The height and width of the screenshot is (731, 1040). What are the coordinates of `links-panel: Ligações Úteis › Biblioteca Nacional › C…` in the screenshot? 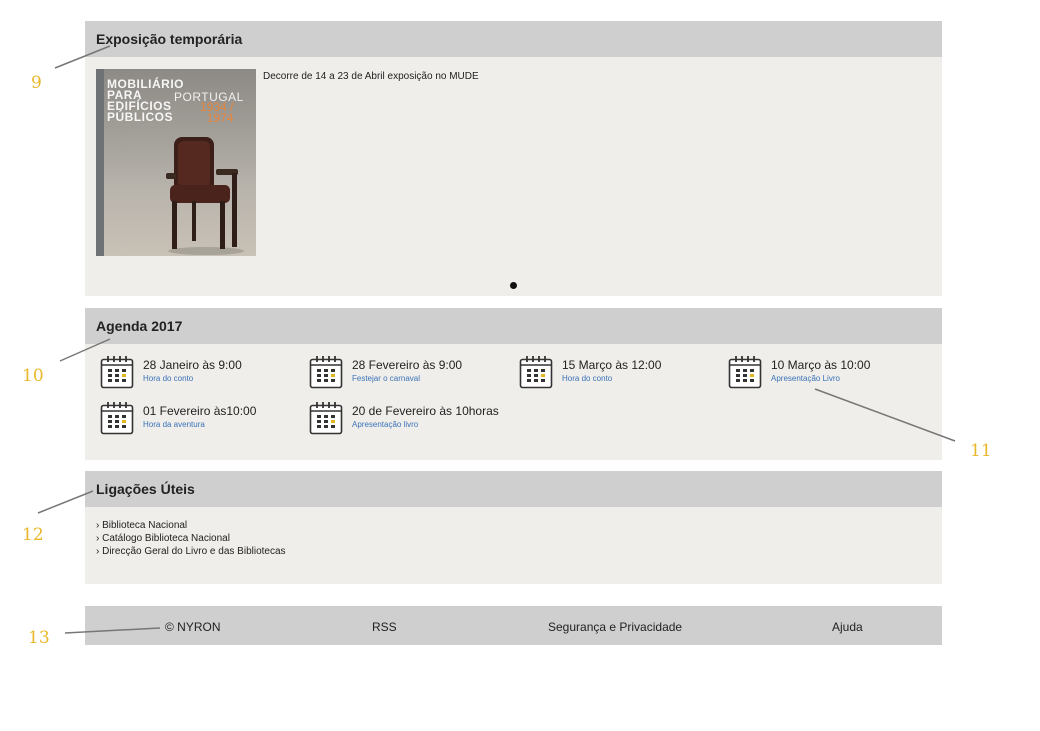 It's located at (513, 527).